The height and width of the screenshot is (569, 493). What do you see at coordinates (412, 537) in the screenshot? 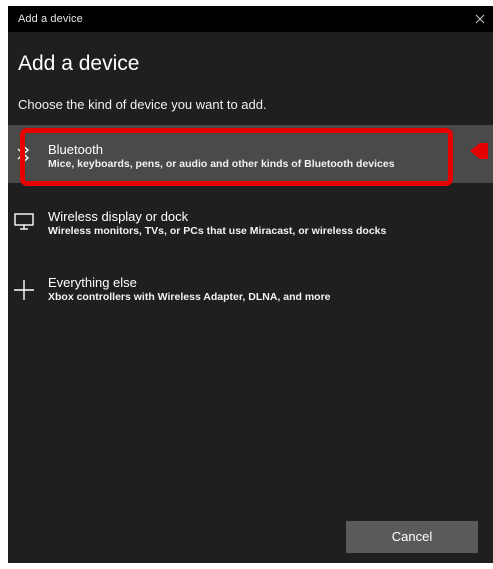
I see `cancel-button: Cancel` at bounding box center [412, 537].